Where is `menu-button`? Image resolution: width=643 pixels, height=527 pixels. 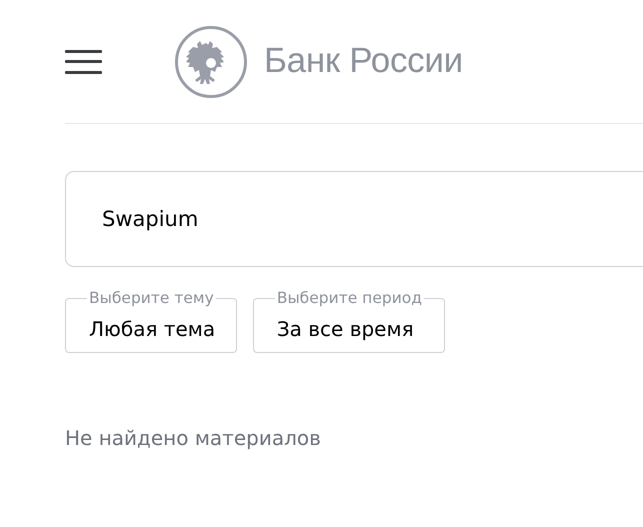 menu-button is located at coordinates (83, 62).